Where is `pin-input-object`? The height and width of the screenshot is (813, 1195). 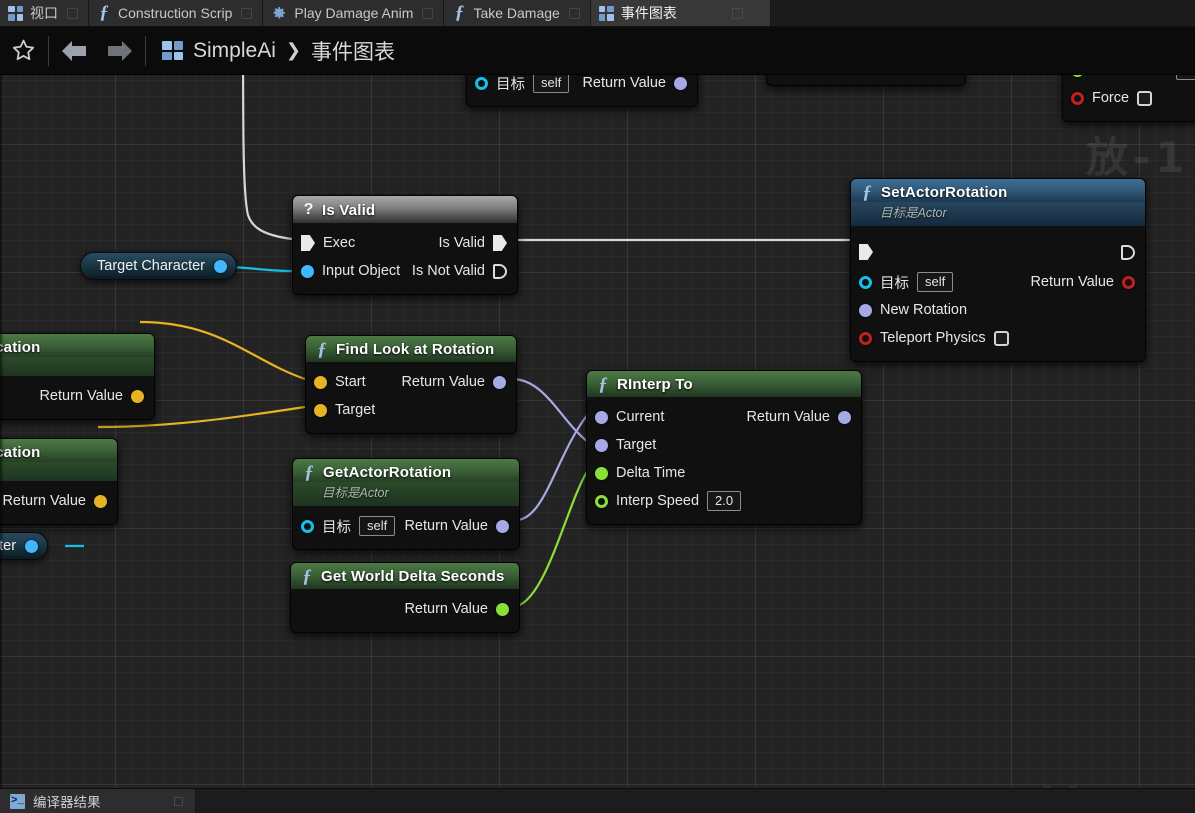
pin-input-object is located at coordinates (307, 271).